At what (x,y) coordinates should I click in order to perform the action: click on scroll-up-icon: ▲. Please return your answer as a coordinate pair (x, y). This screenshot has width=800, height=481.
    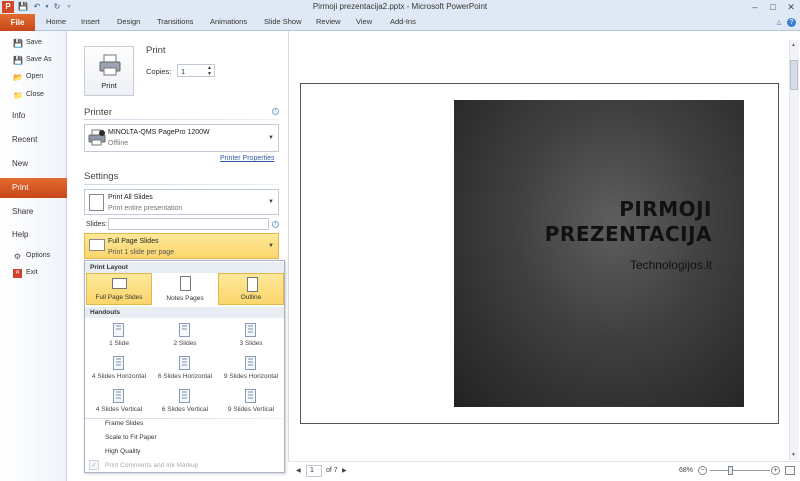
    Looking at the image, I should click on (793, 45).